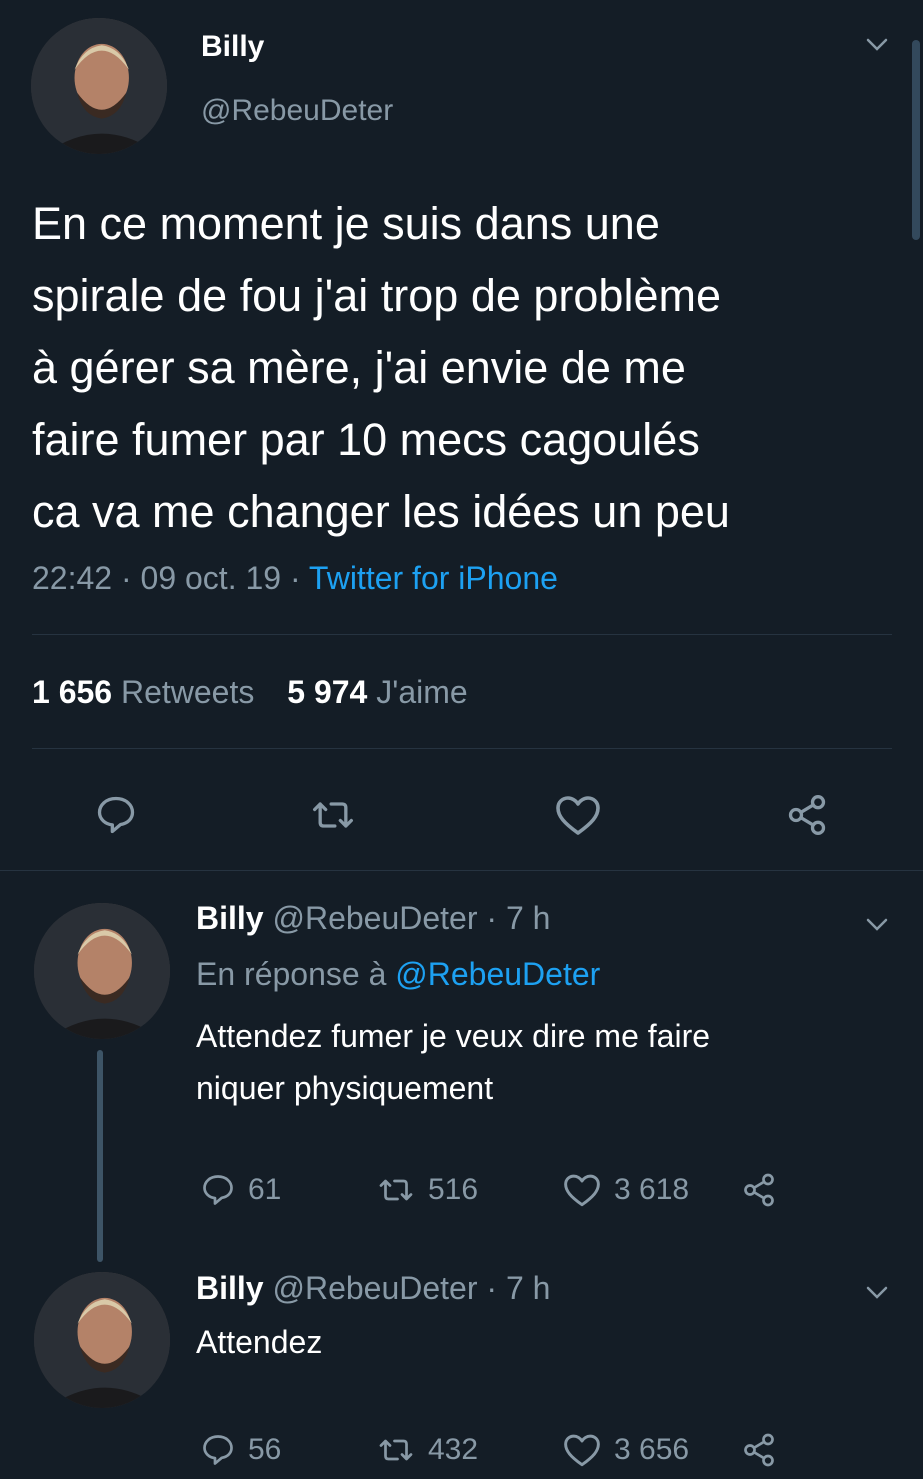 The height and width of the screenshot is (1479, 923). I want to click on retweet-button: 432, so click(427, 1450).